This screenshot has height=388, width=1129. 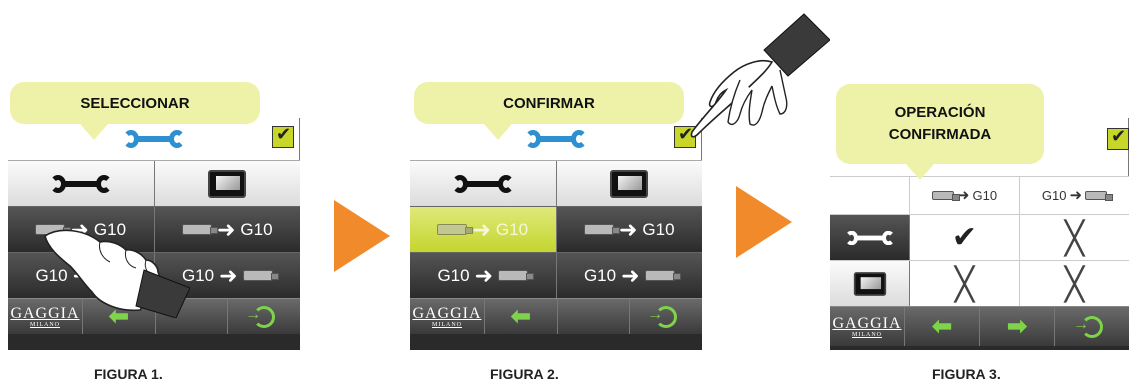 What do you see at coordinates (966, 374) in the screenshot?
I see `figure-caption: FIGURA 3.` at bounding box center [966, 374].